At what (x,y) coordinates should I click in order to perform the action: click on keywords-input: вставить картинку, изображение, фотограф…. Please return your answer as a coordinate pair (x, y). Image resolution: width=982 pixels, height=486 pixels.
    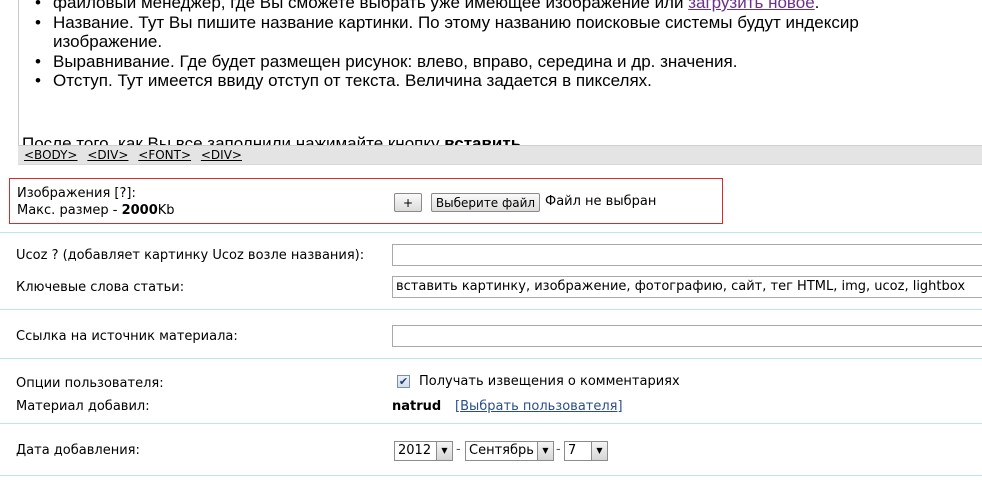
    Looking at the image, I should click on (687, 287).